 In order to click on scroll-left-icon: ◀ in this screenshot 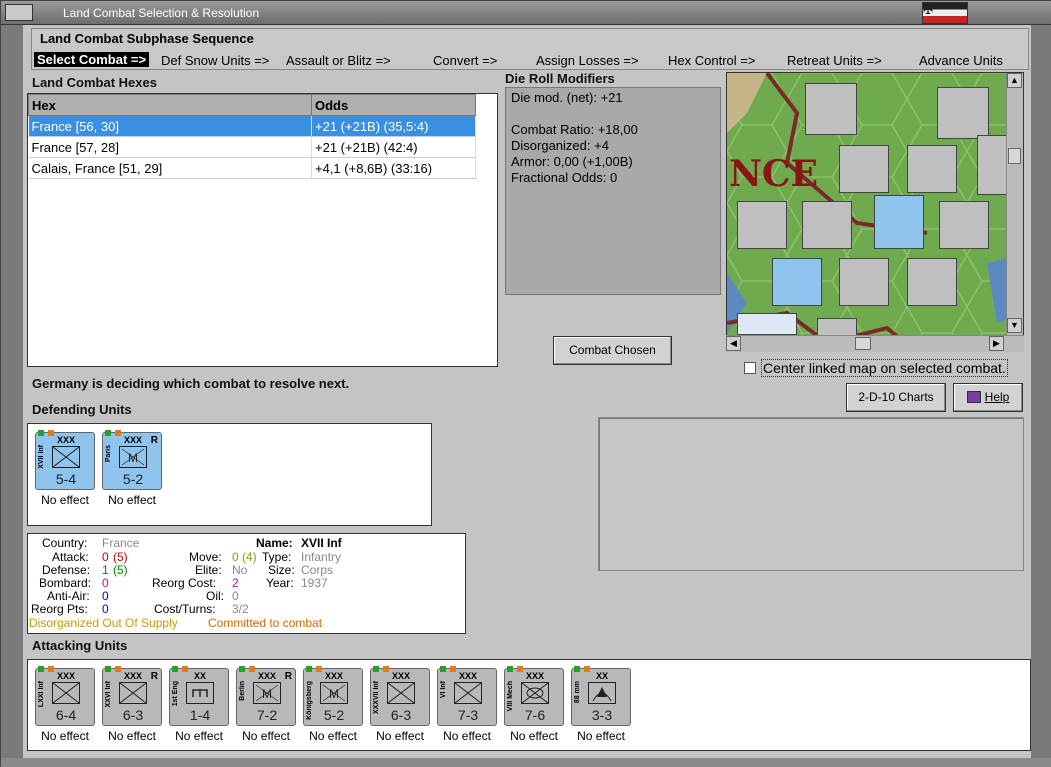, I will do `click(733, 343)`.